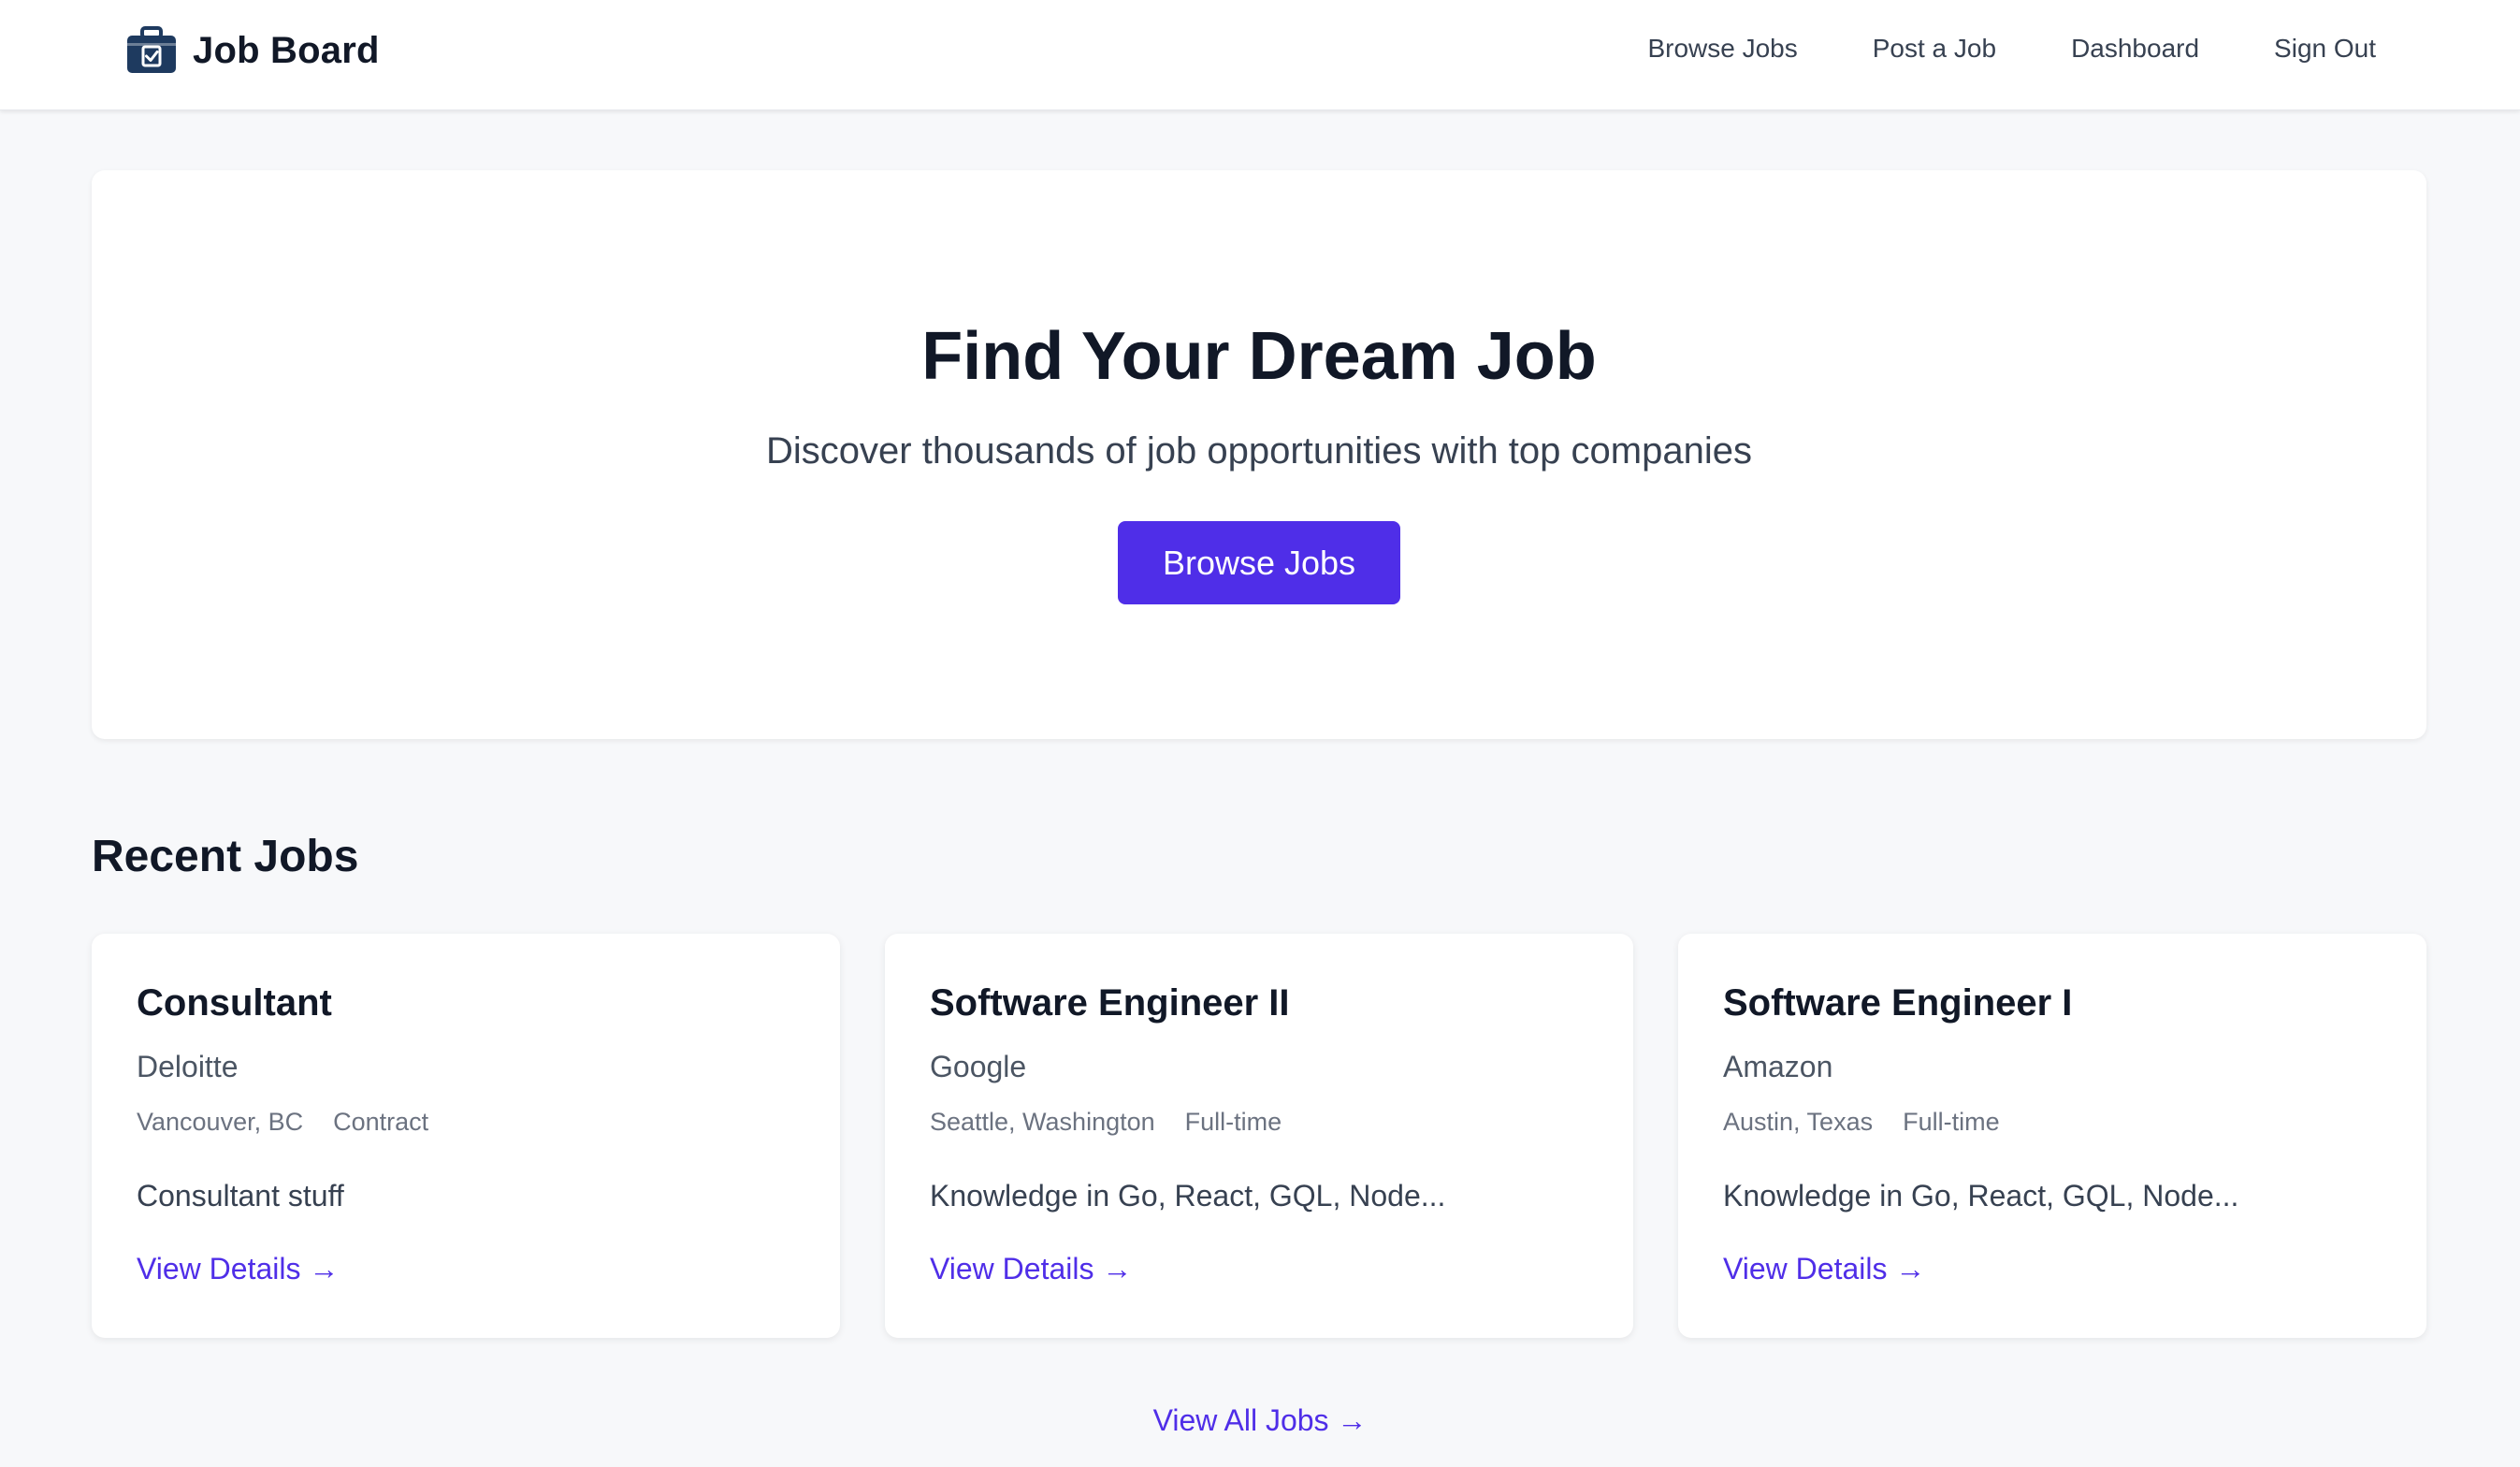  Describe the element at coordinates (188, 1067) in the screenshot. I see `job-company: Deloitte` at that location.